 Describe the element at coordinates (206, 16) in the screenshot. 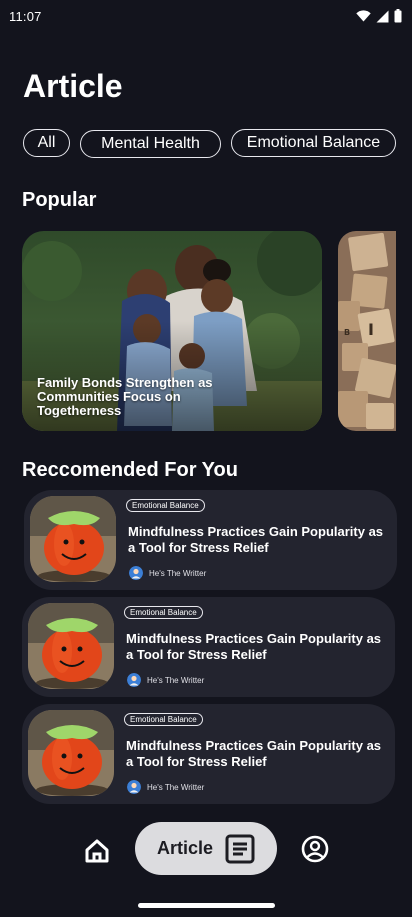

I see `status-bar: 11:07` at that location.